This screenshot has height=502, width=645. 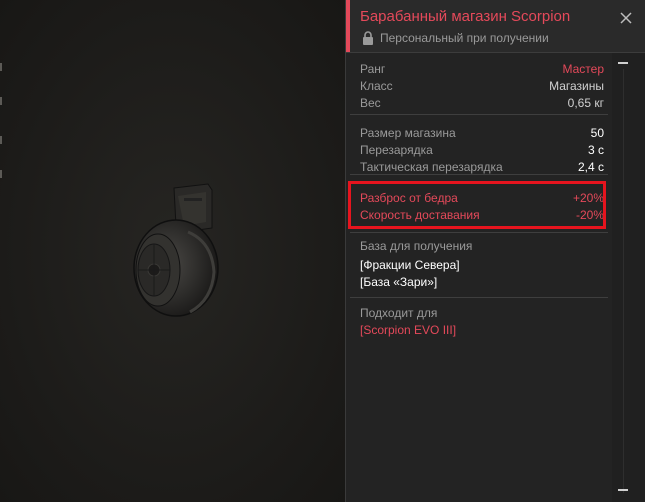 What do you see at coordinates (408, 133) in the screenshot?
I see `stat-label: Размер магазина` at bounding box center [408, 133].